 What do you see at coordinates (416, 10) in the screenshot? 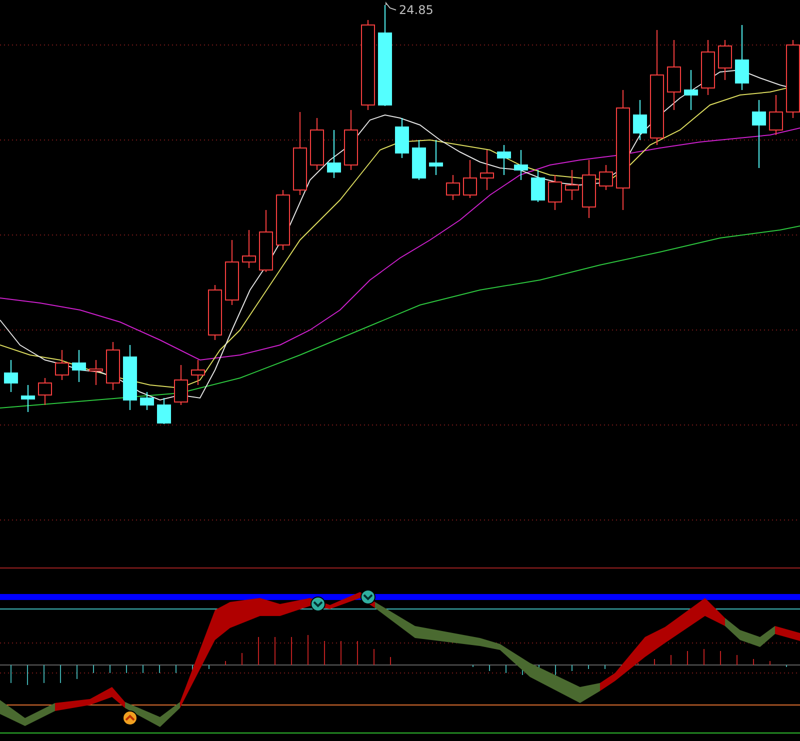
I see `high-price-label: 24.85` at bounding box center [416, 10].